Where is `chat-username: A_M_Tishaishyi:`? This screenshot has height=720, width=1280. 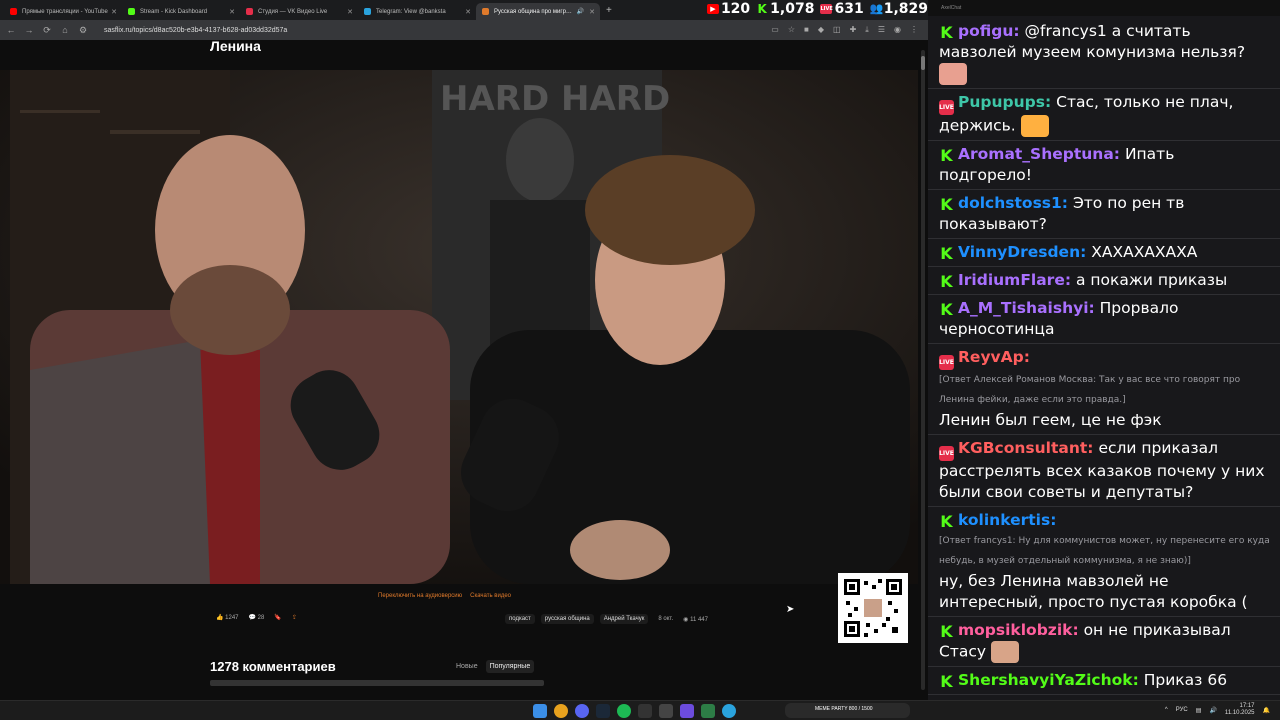
chat-username: A_M_Tishaishyi: is located at coordinates (1026, 308).